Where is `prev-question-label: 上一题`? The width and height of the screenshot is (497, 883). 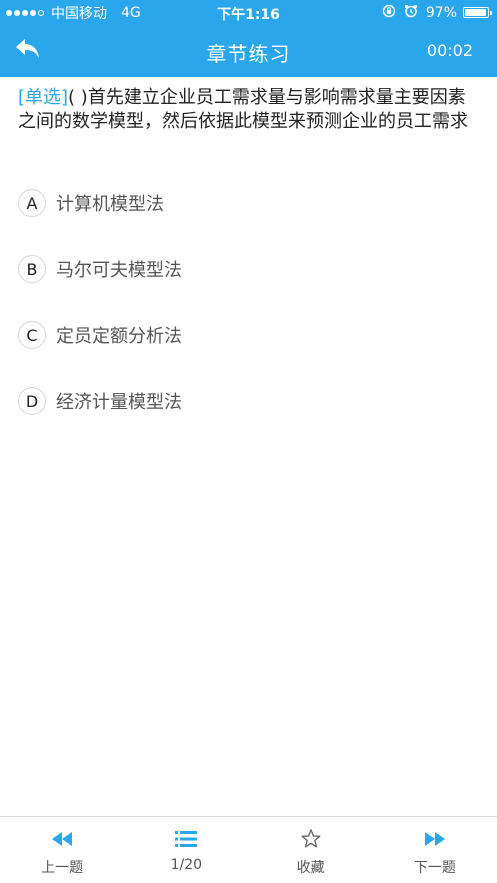
prev-question-label: 上一题 is located at coordinates (62, 868).